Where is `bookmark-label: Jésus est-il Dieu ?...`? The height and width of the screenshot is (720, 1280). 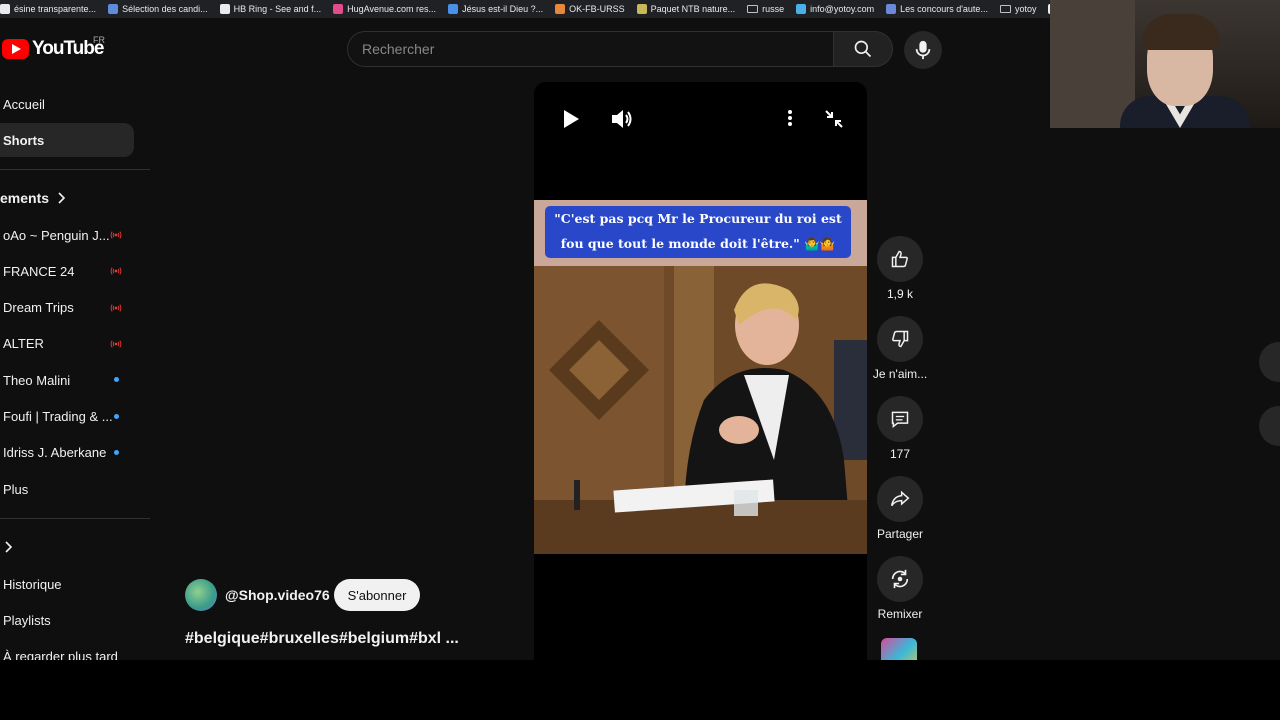 bookmark-label: Jésus est-il Dieu ?... is located at coordinates (503, 9).